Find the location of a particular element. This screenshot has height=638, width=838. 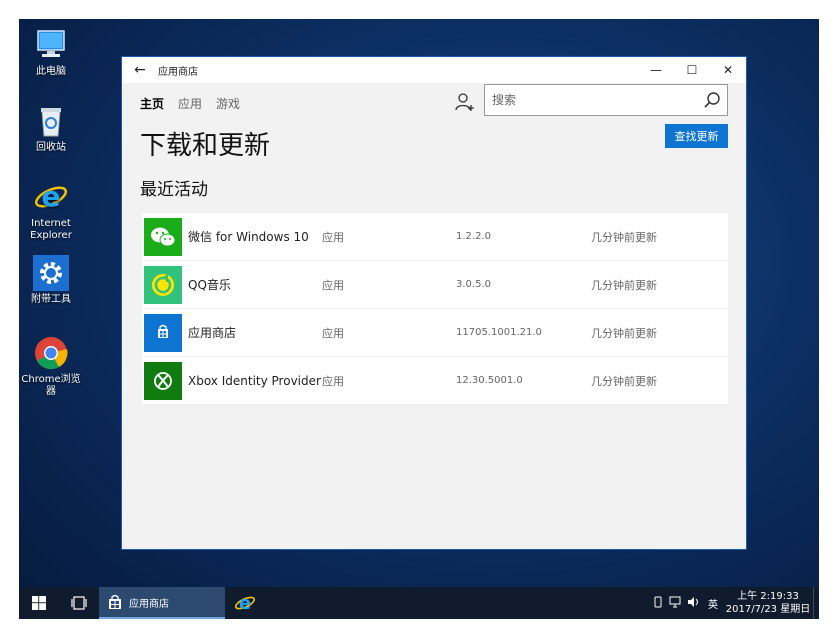

system-tray: 英 上午 2:19:33 2017/7/23 星期日 is located at coordinates (734, 603).